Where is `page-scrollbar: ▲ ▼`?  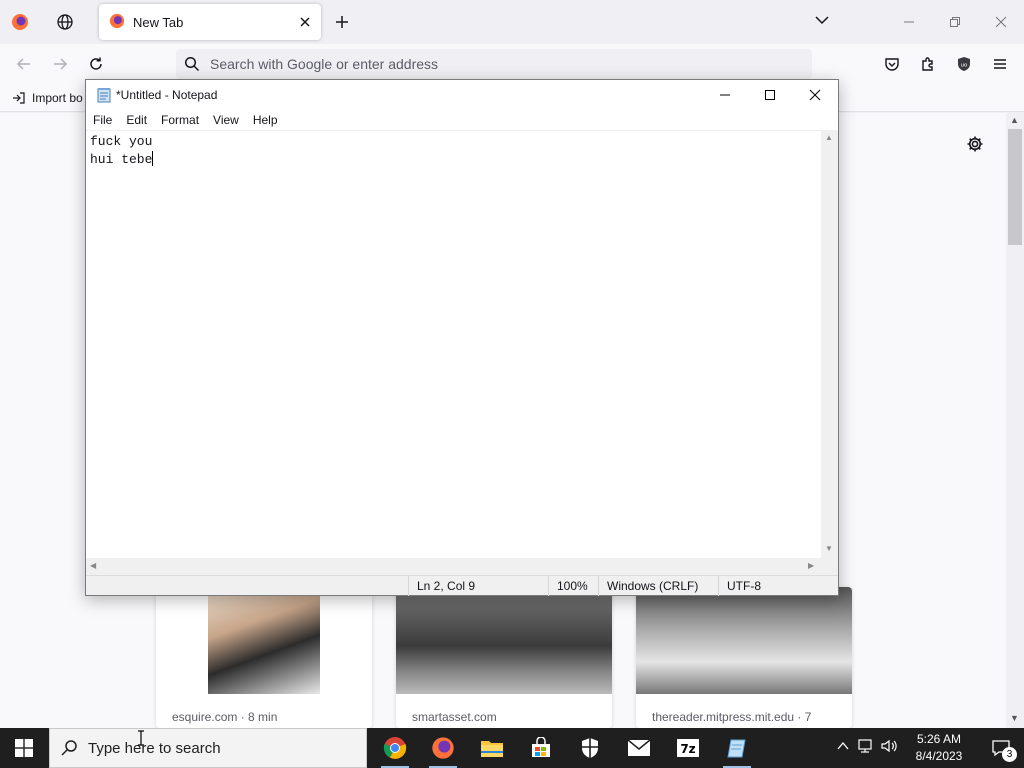
page-scrollbar: ▲ ▼ is located at coordinates (1015, 420).